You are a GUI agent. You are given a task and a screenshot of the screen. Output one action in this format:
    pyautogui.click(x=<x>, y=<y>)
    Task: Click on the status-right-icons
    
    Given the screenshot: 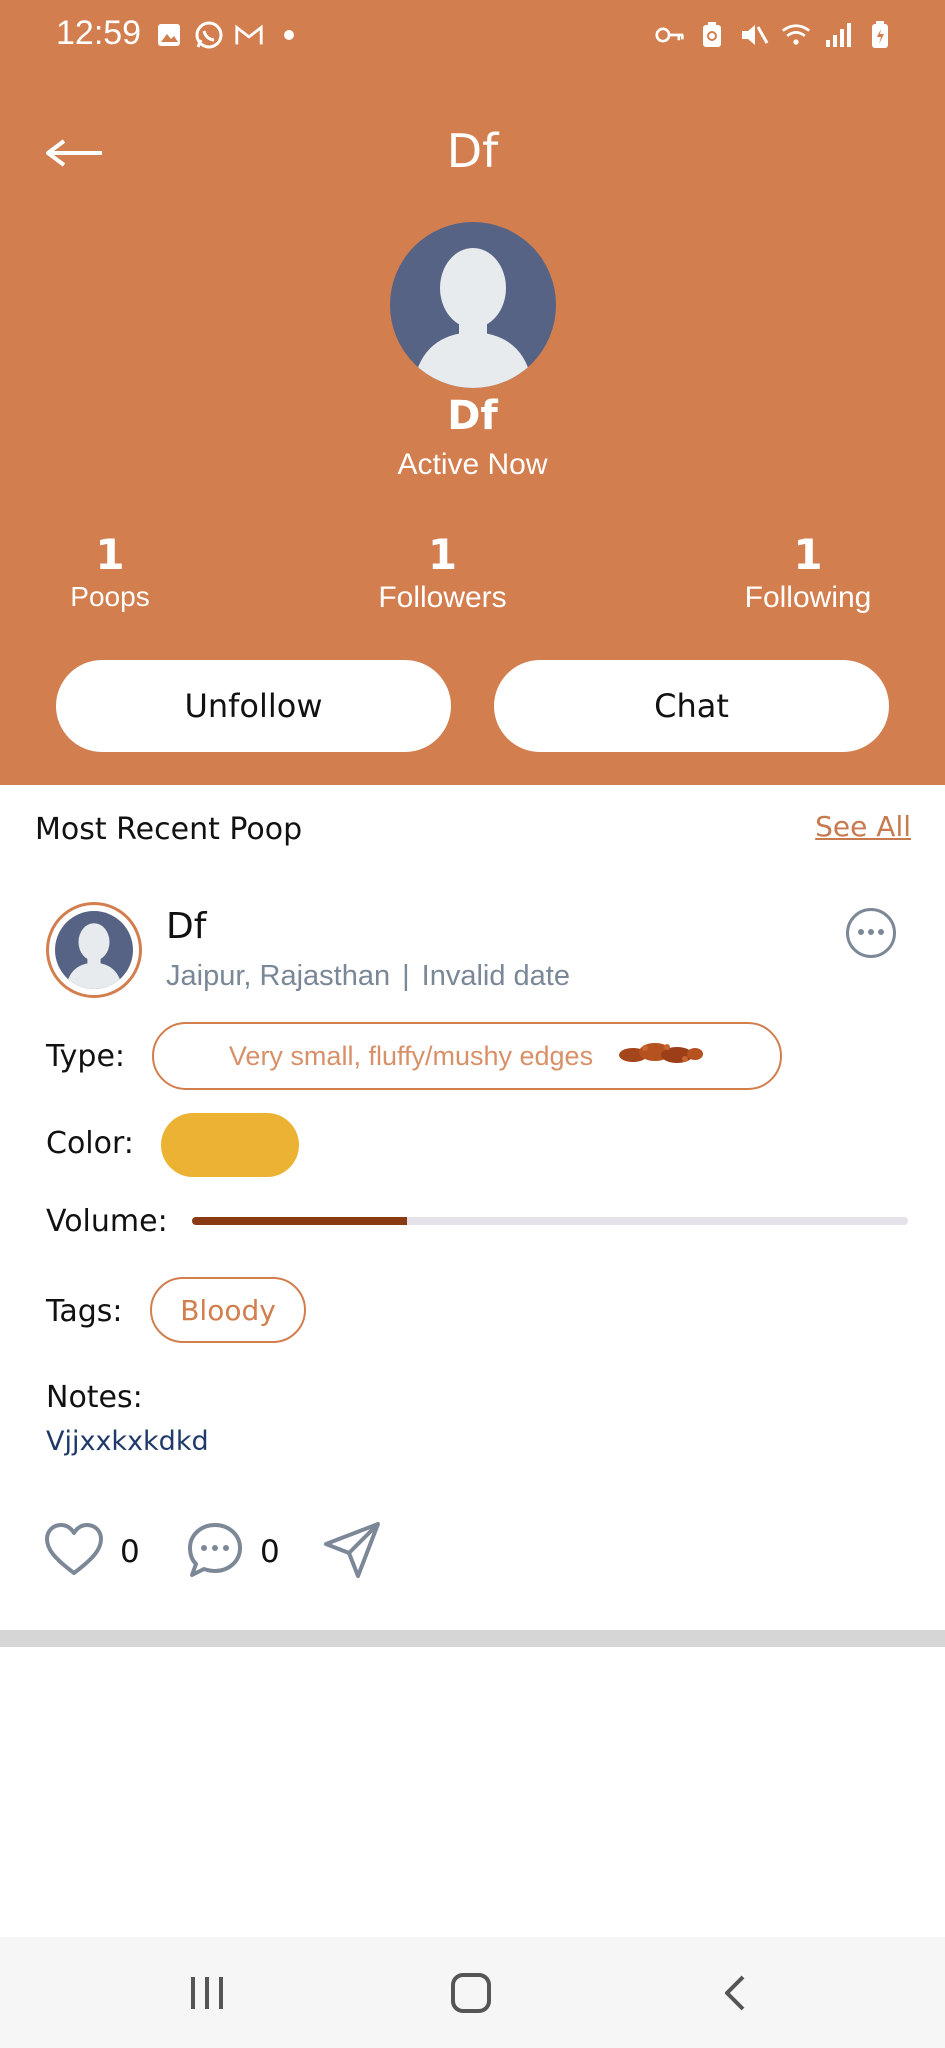 What is the action you would take?
    pyautogui.click(x=775, y=35)
    